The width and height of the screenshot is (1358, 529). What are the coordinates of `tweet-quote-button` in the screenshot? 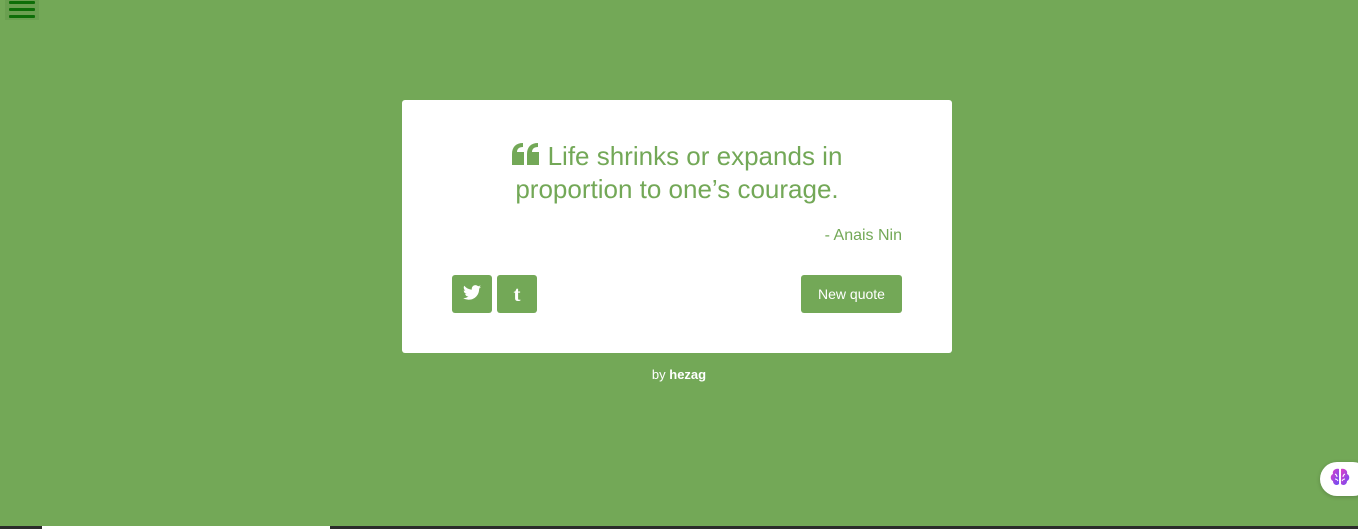 It's located at (472, 294).